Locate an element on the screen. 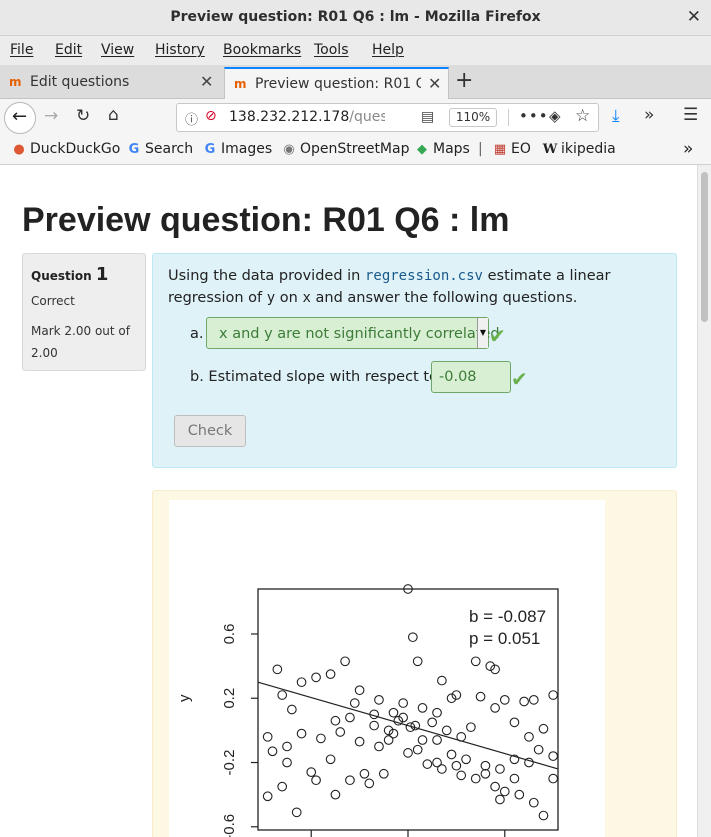 The width and height of the screenshot is (711, 837). menu-bookmarks: Bookmarks is located at coordinates (262, 50).